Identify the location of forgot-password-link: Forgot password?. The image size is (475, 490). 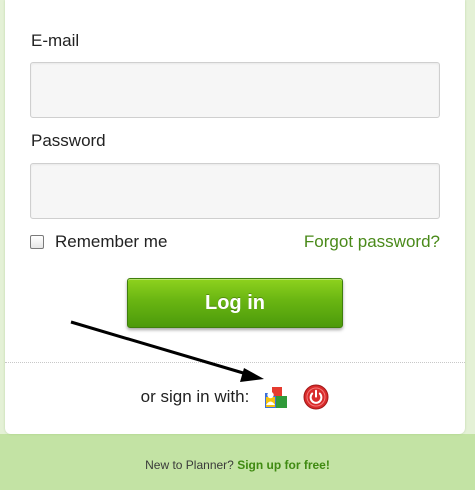
(372, 242).